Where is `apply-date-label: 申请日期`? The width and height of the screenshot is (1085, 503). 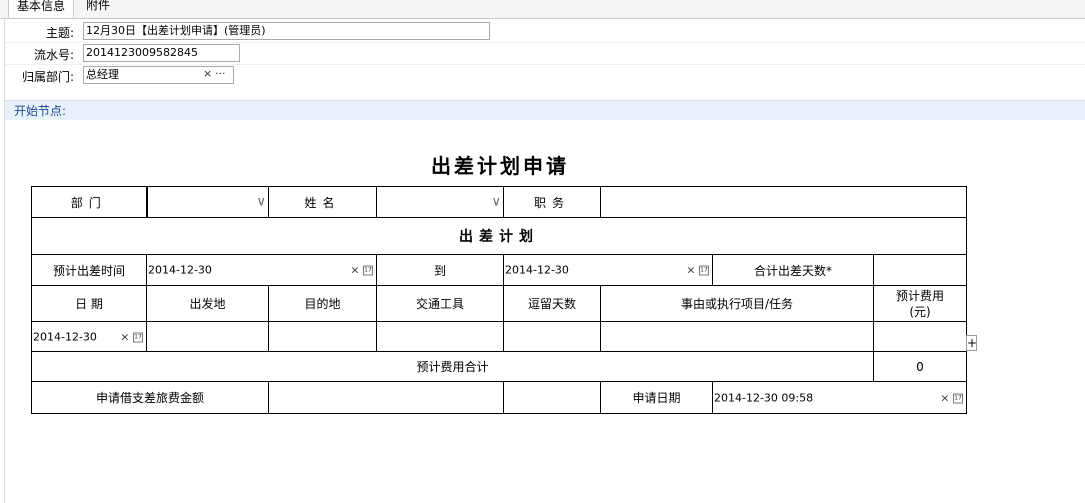
apply-date-label: 申请日期 is located at coordinates (656, 397).